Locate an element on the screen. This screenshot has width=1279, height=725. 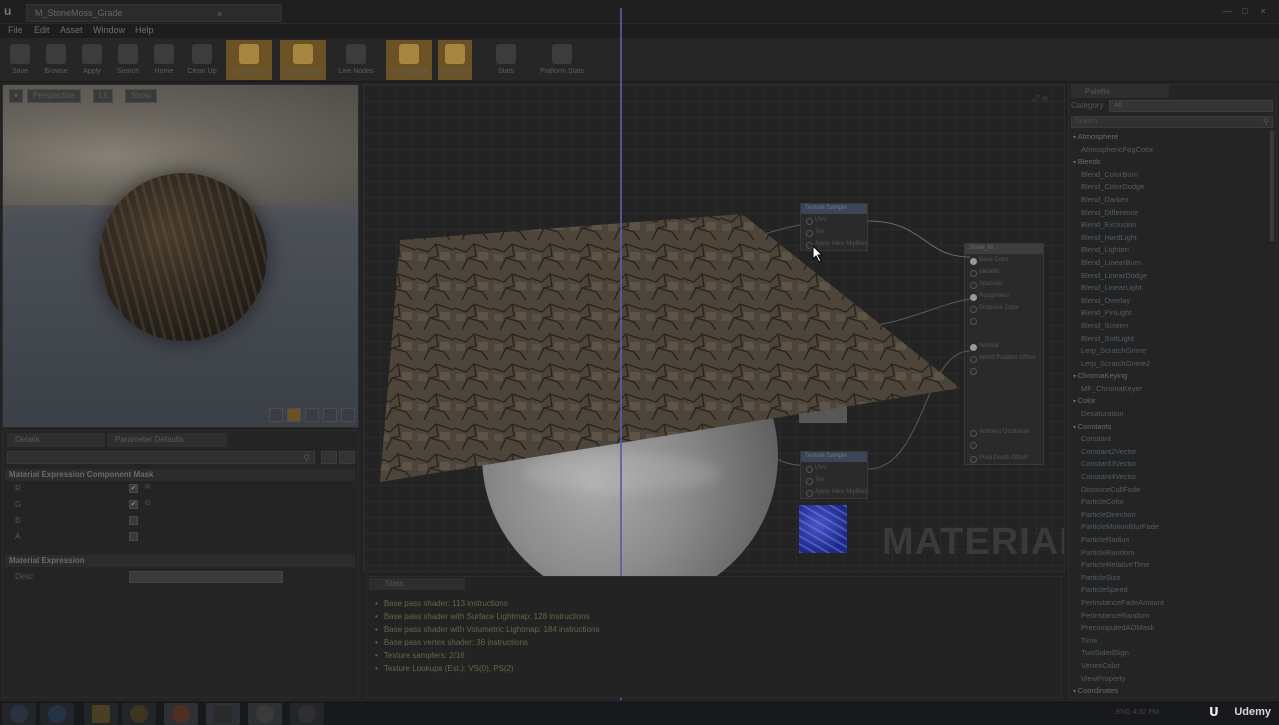
palette-item: Blend_Difference is located at coordinates (1169, 213).